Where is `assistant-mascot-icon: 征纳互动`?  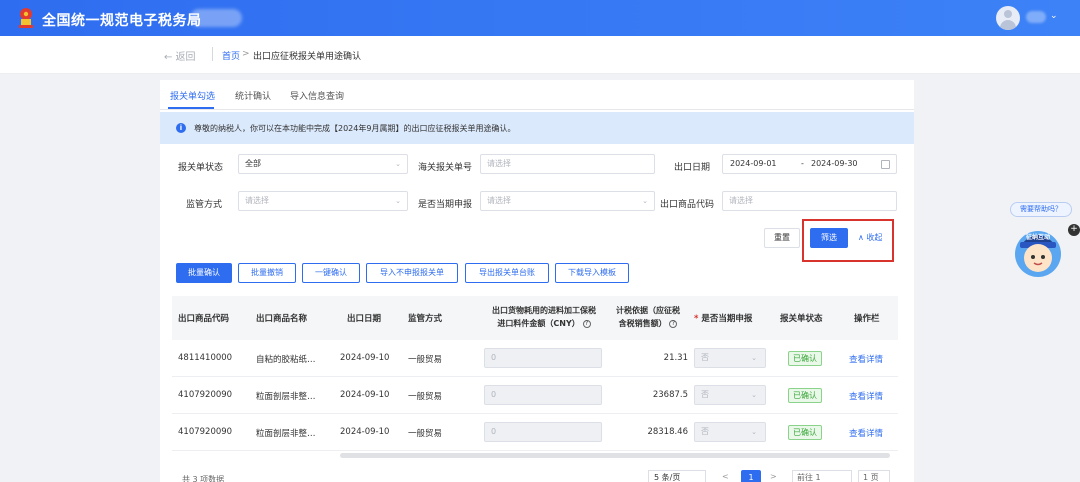 assistant-mascot-icon: 征纳互动 is located at coordinates (1038, 251).